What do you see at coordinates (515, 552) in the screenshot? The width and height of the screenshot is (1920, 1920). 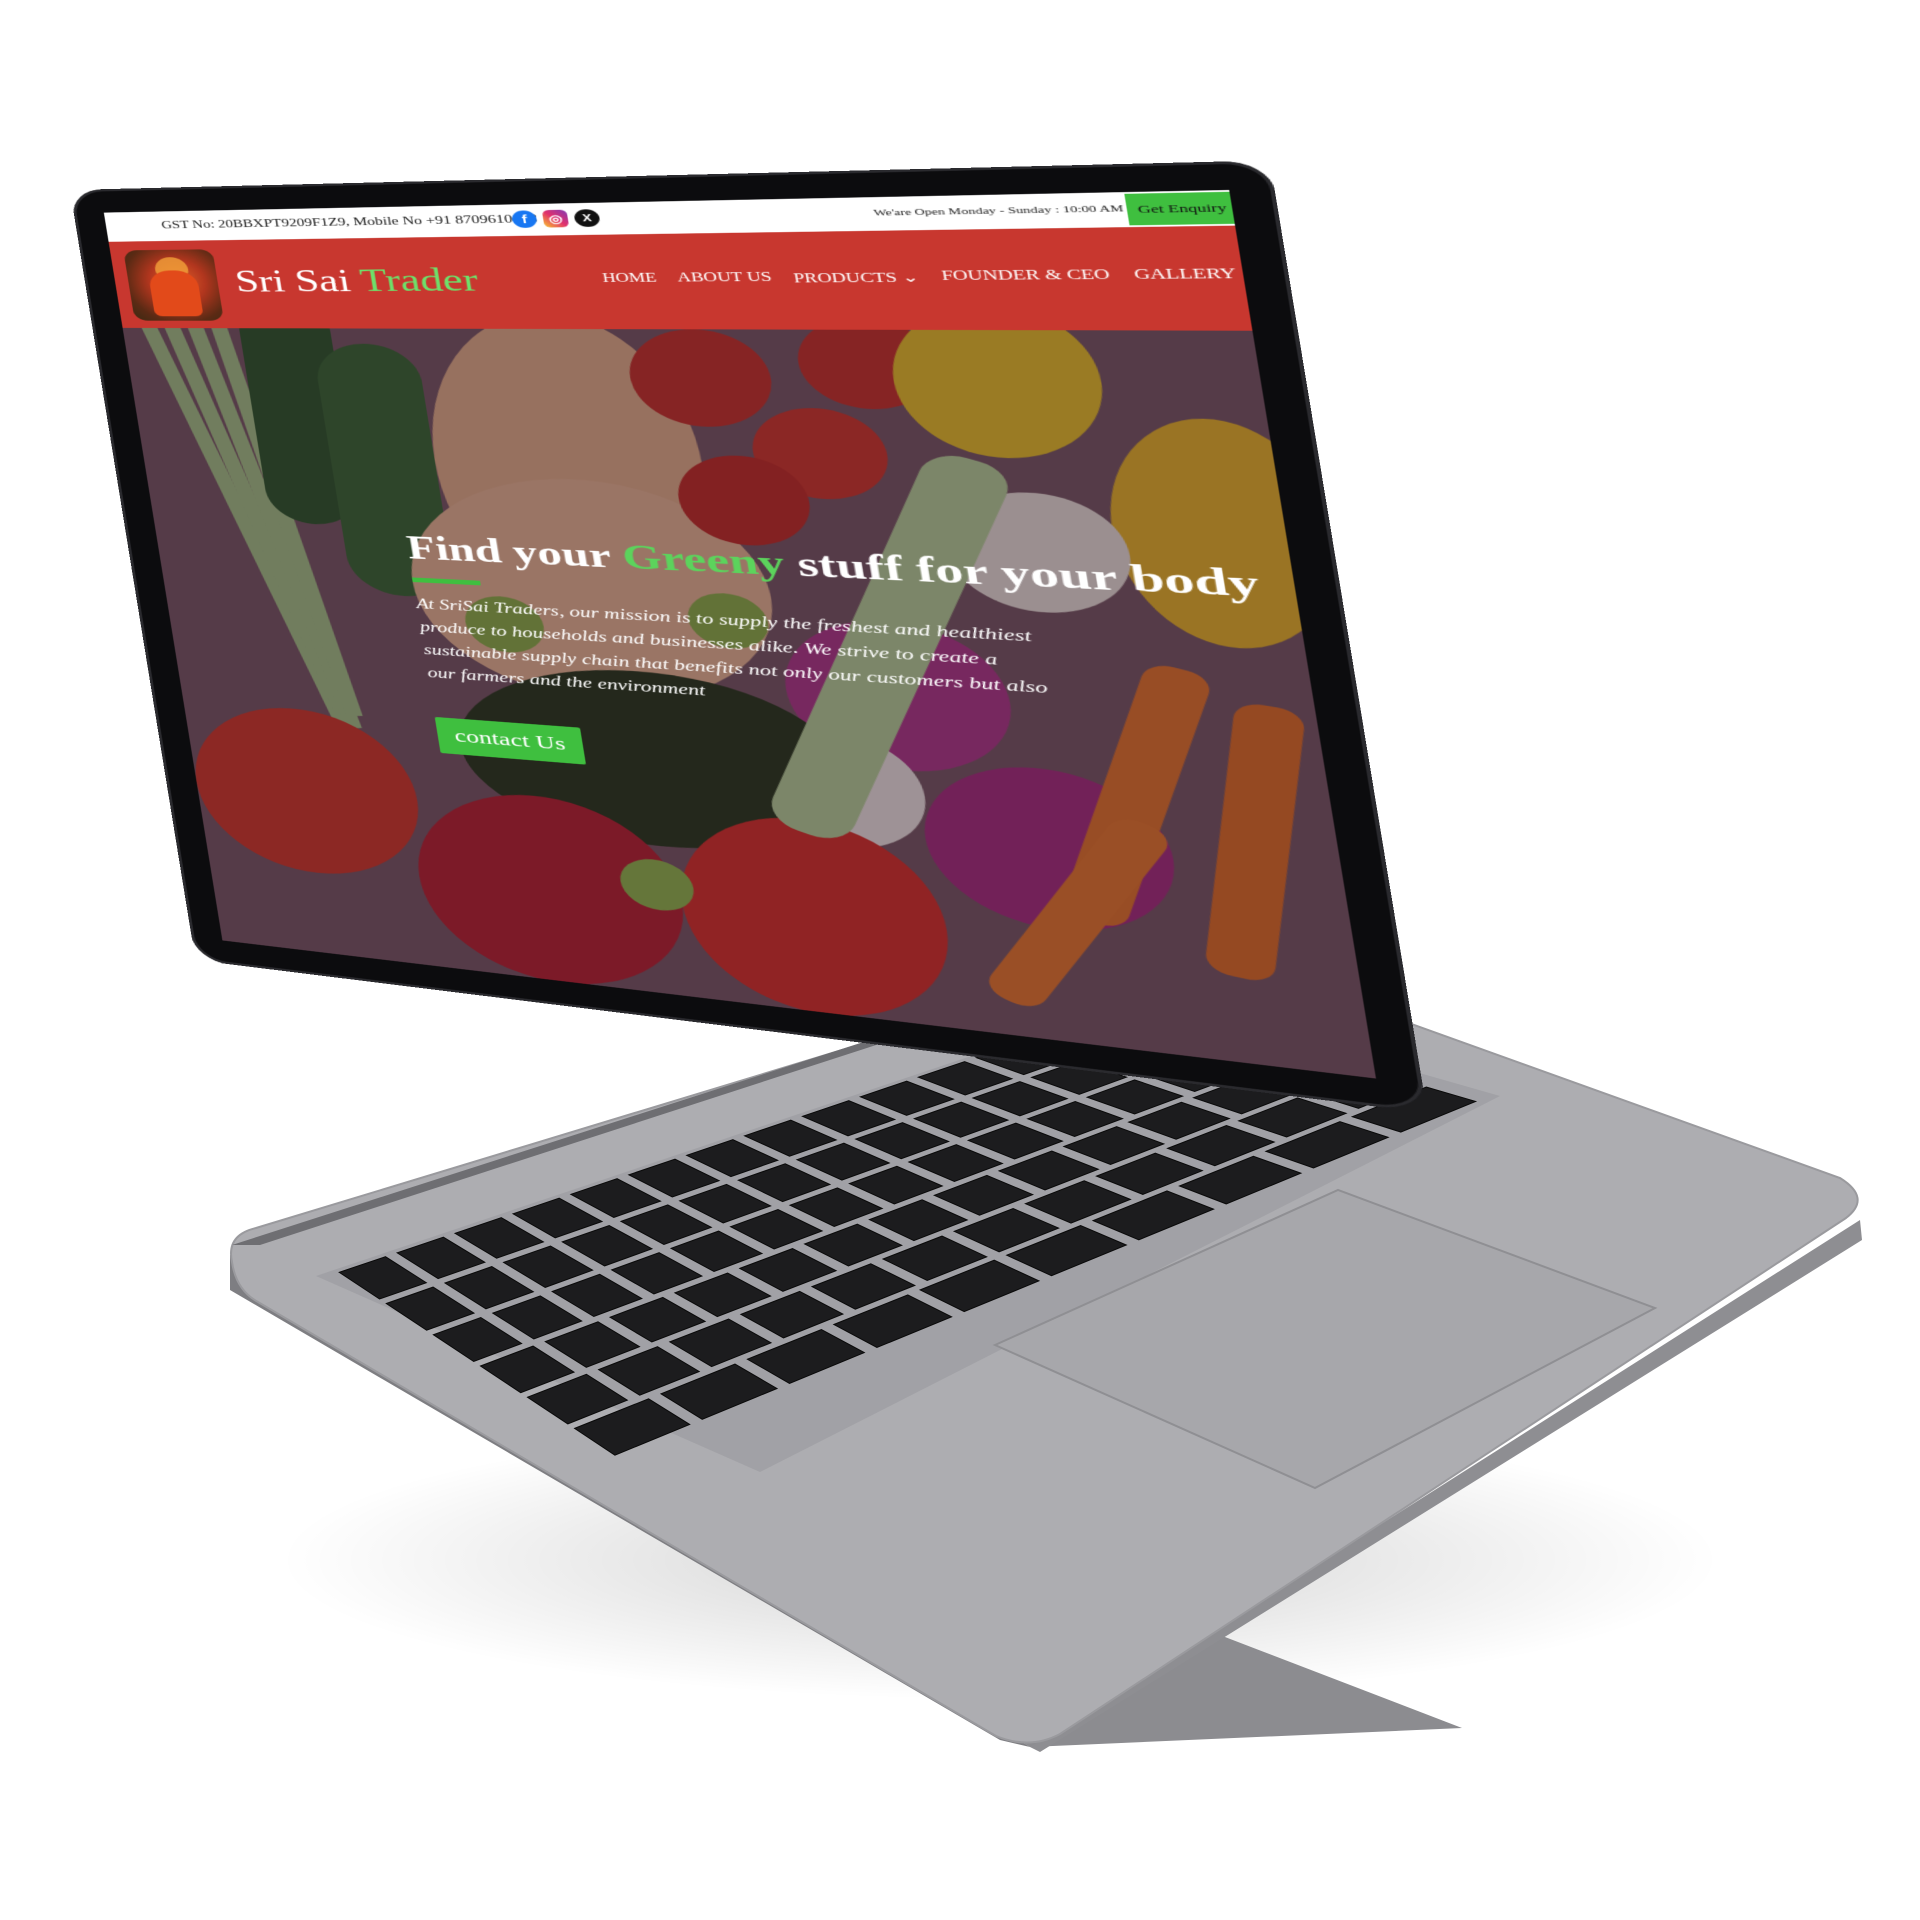 I see `headline-part1: Find your` at bounding box center [515, 552].